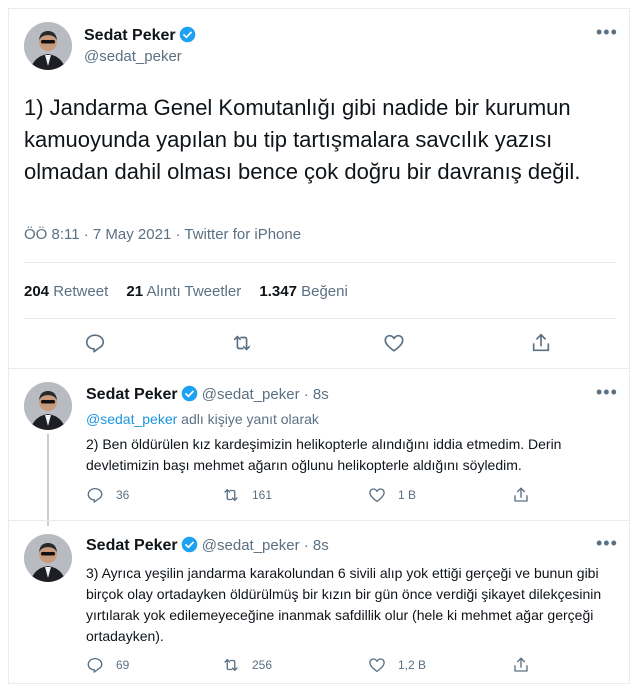  I want to click on retweets-stat: 204 Retweet, so click(66, 291).